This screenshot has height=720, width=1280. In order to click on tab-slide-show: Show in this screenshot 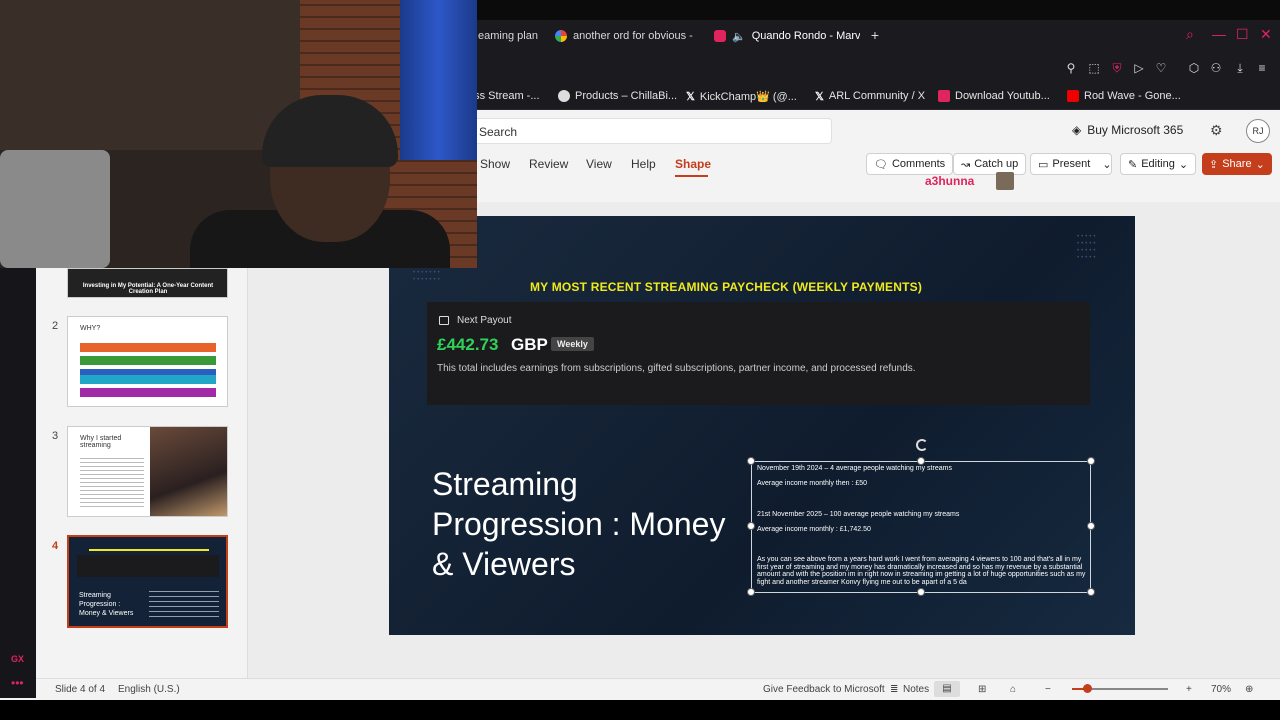, I will do `click(495, 164)`.